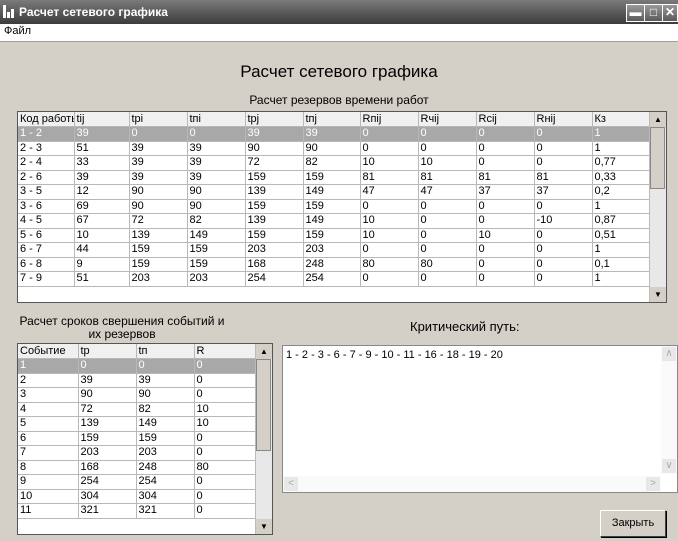 The image size is (678, 541). Describe the element at coordinates (102, 192) in the screenshot. I see `table-cell: 12` at that location.